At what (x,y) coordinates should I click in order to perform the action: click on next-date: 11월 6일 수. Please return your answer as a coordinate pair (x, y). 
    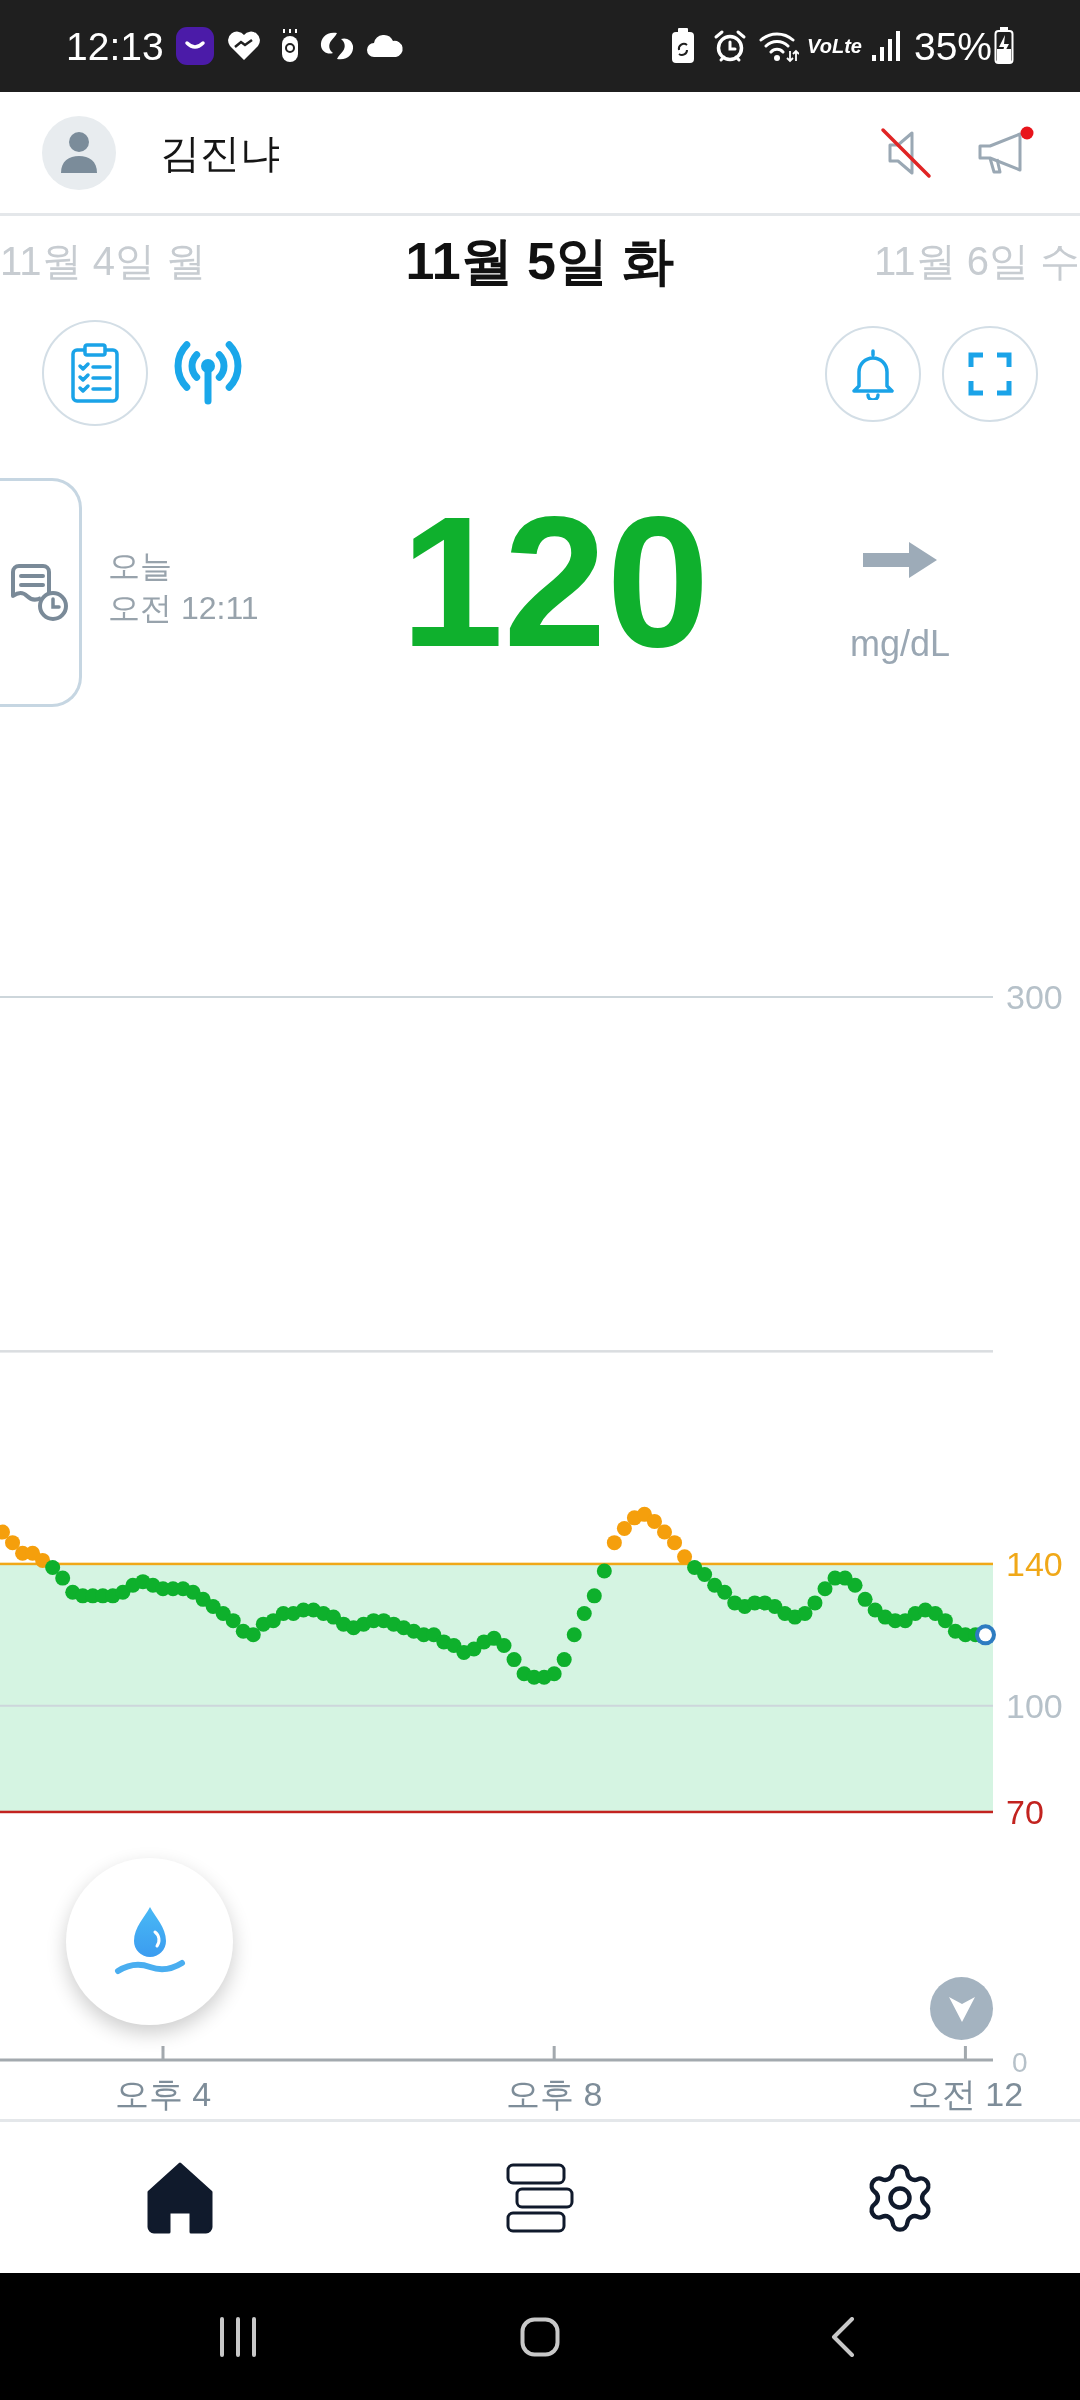
    Looking at the image, I should click on (977, 261).